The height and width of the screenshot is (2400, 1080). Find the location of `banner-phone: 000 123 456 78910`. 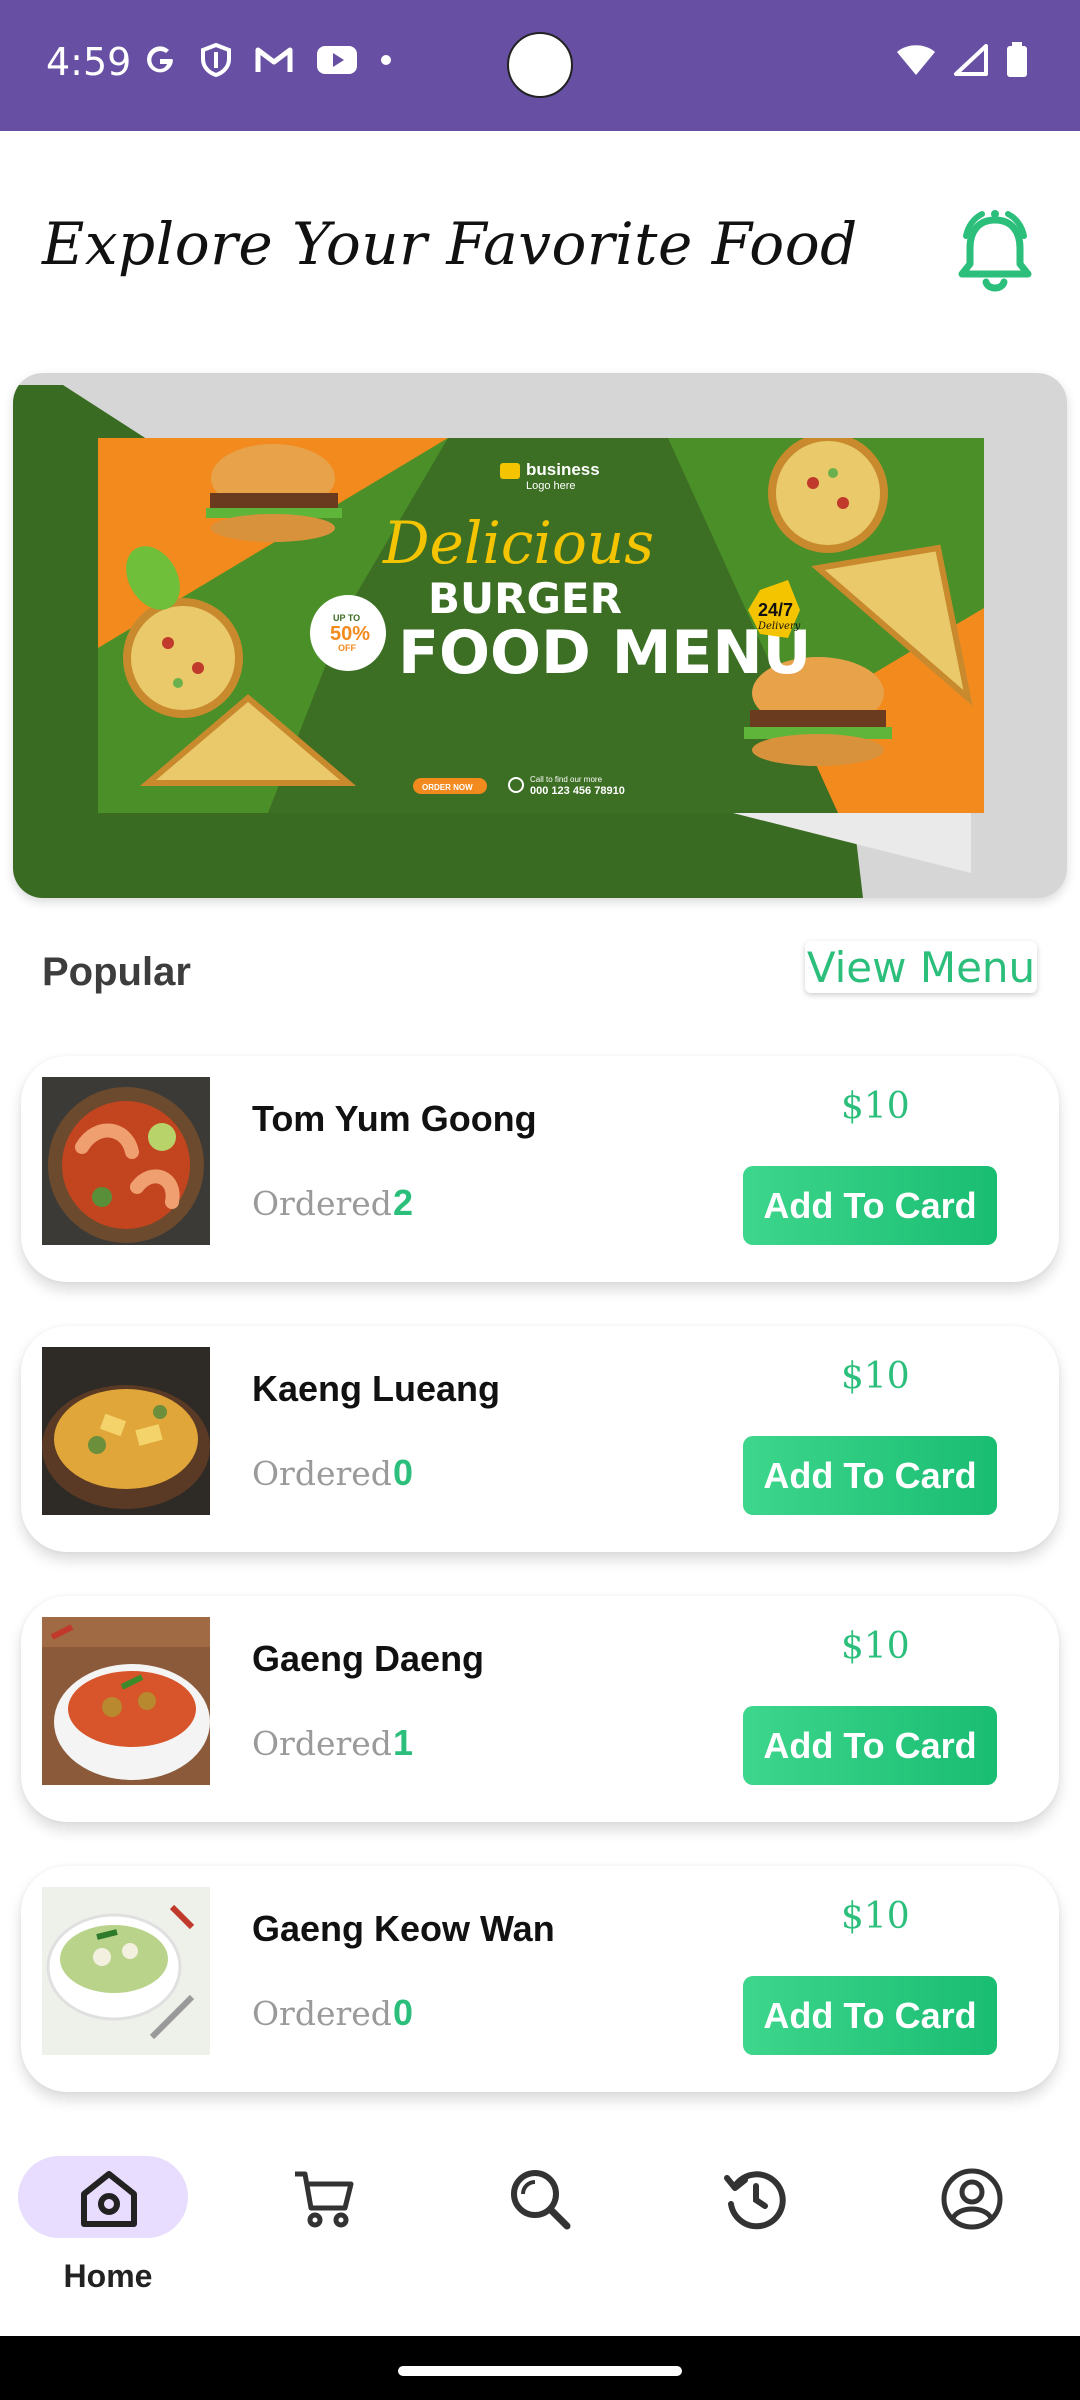

banner-phone: 000 123 456 78910 is located at coordinates (577, 791).